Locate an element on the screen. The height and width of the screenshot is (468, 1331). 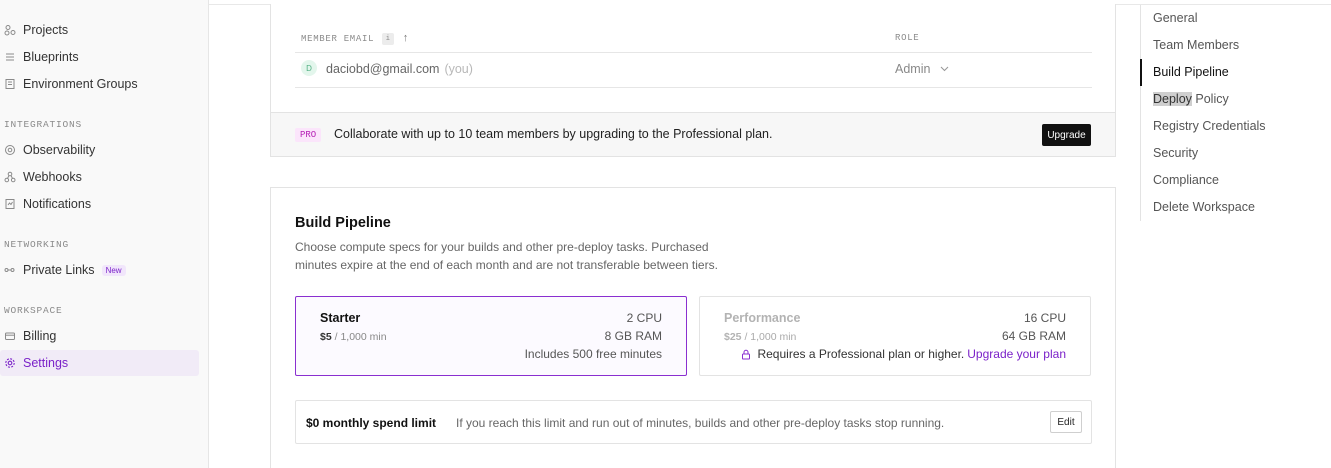
row-divider is located at coordinates (693, 87).